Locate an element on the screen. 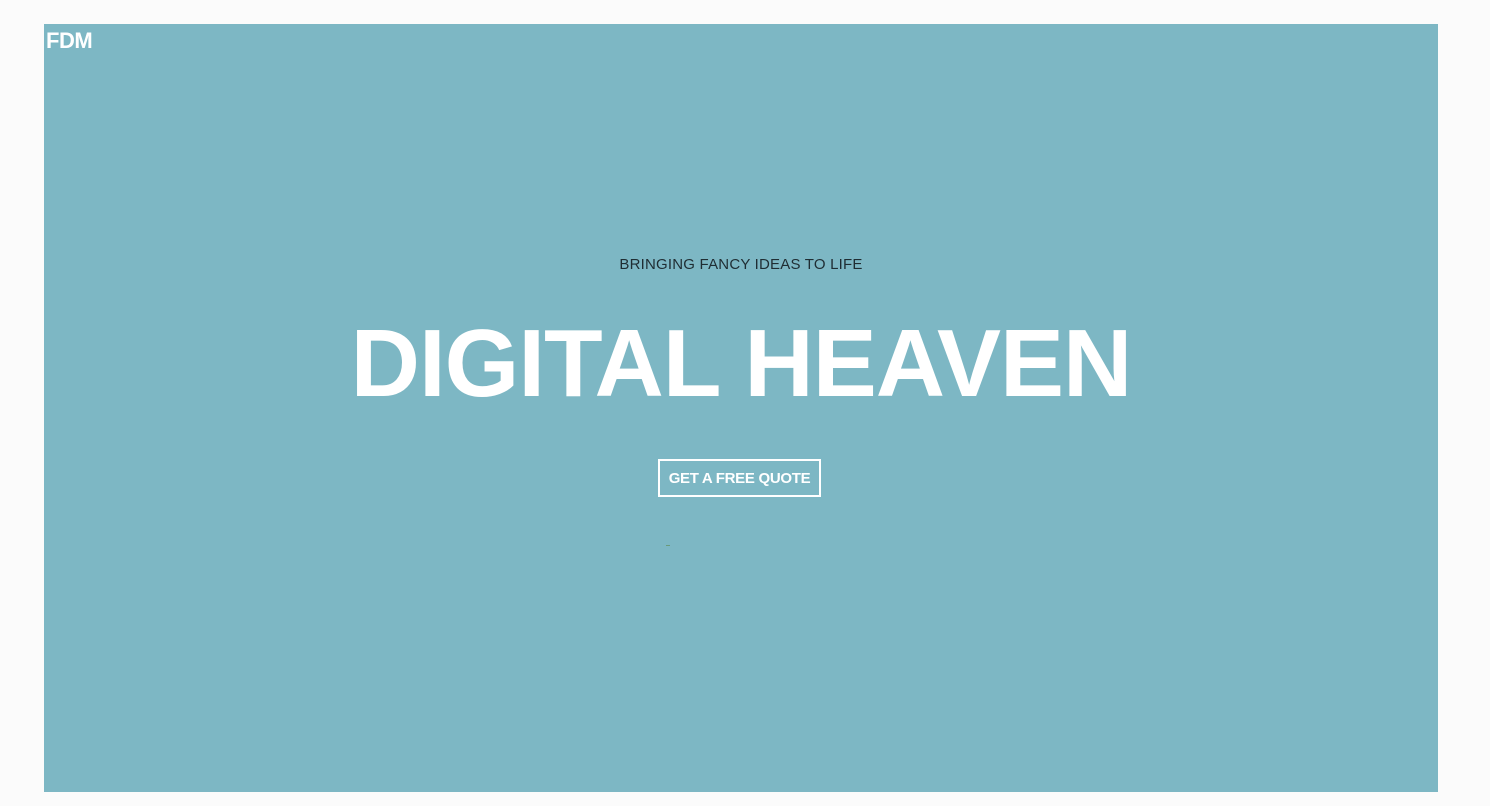 The width and height of the screenshot is (1490, 806). hero-tagline: BRINGING FANCY IDEAS TO LIFE is located at coordinates (741, 264).